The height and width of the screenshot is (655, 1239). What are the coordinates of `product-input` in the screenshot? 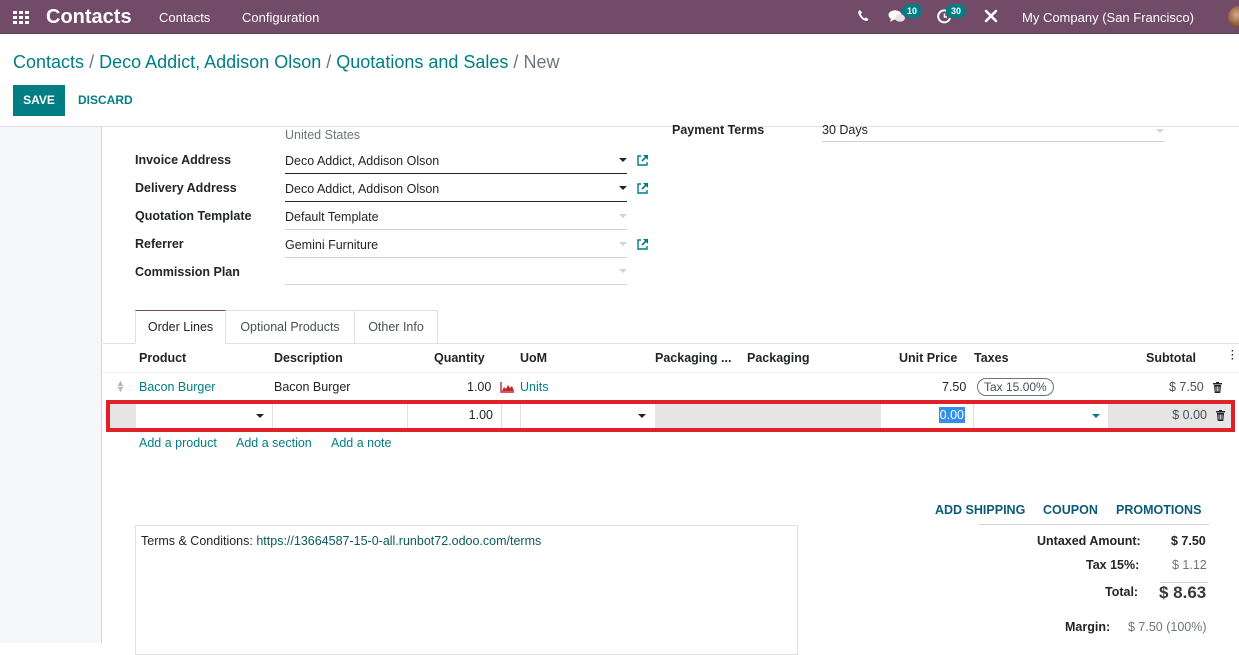 It's located at (204, 416).